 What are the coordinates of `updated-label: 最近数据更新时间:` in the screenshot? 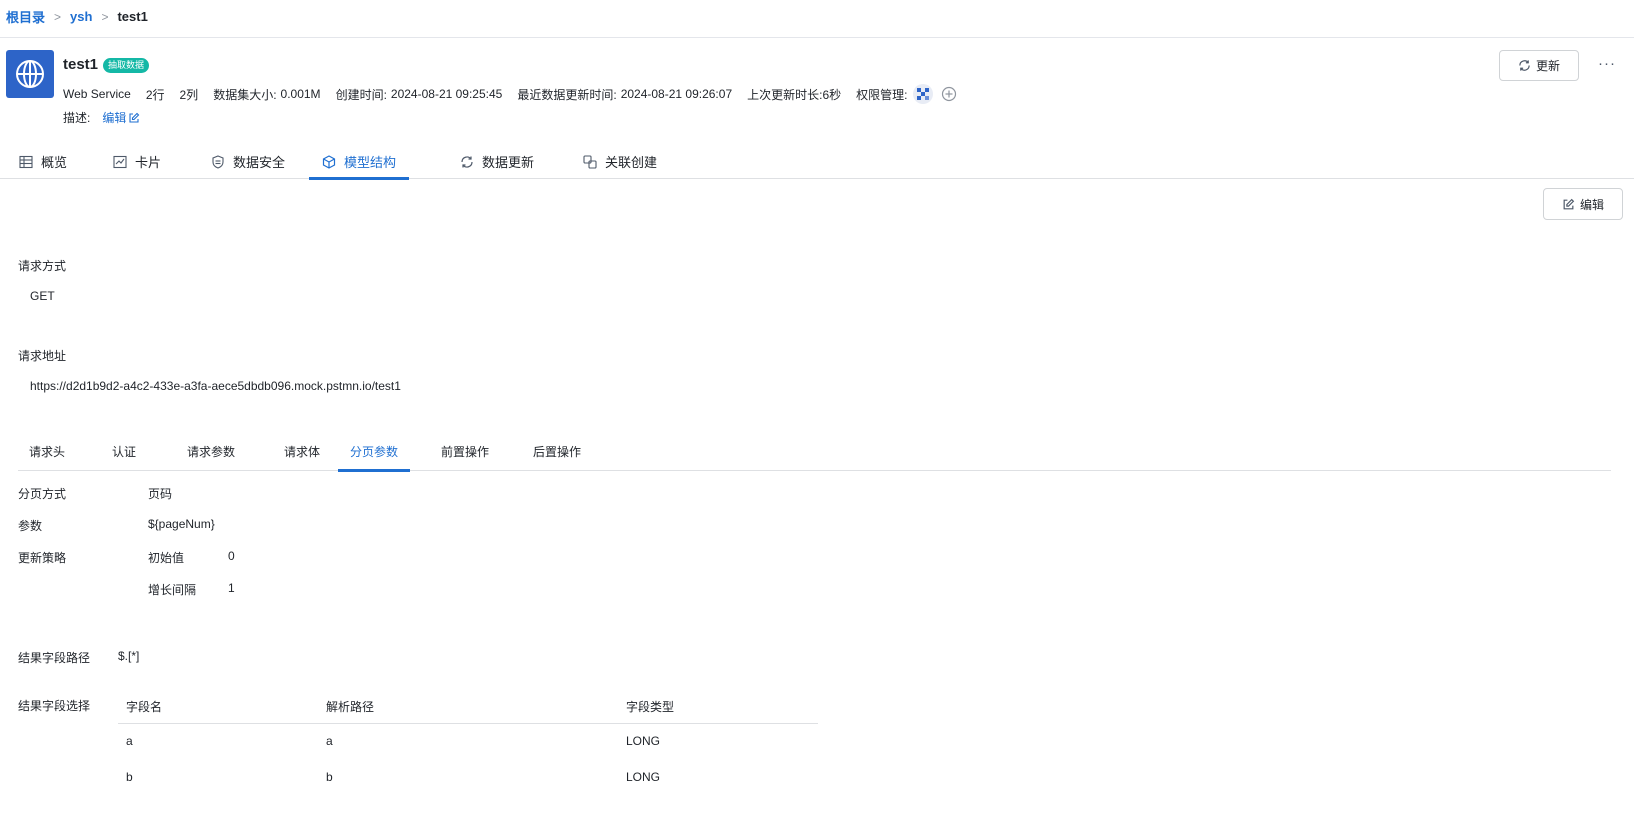 It's located at (567, 94).